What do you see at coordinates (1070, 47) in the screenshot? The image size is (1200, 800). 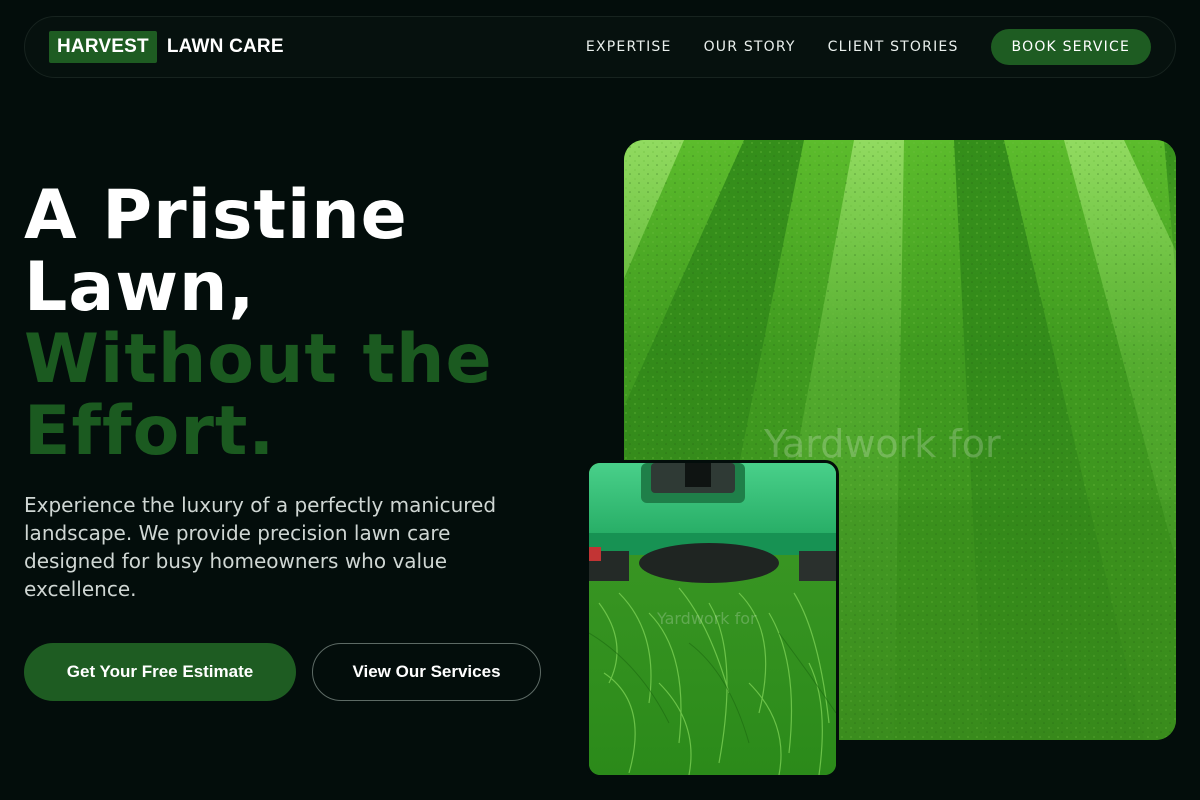 I see `book-service-button: BOOK SERVICE` at bounding box center [1070, 47].